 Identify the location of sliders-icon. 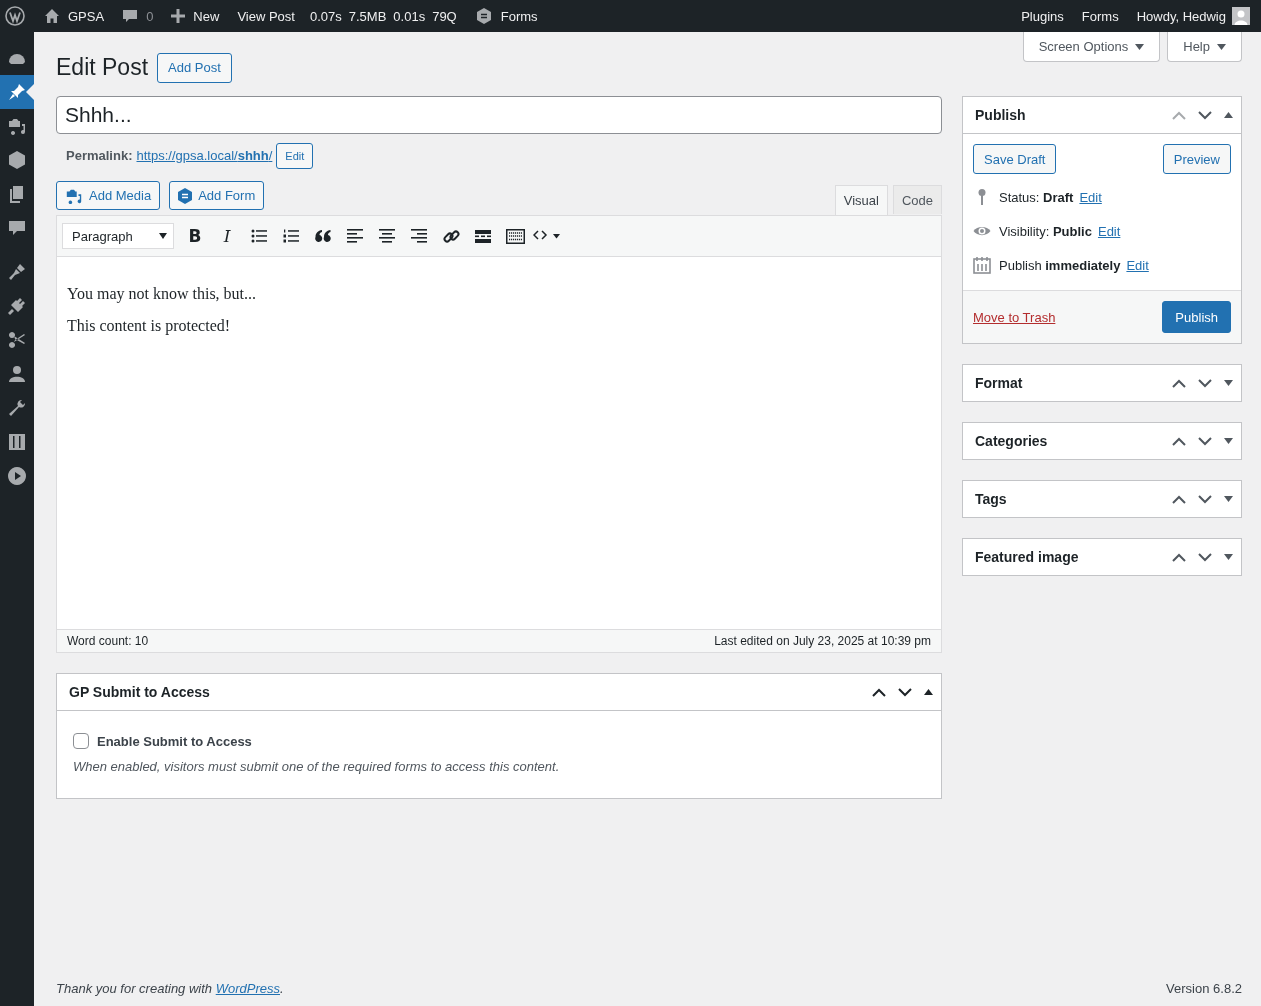
(17, 442).